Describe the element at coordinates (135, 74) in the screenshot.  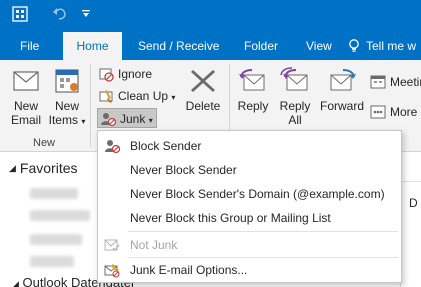
I see `ignore-label: Ignore` at that location.